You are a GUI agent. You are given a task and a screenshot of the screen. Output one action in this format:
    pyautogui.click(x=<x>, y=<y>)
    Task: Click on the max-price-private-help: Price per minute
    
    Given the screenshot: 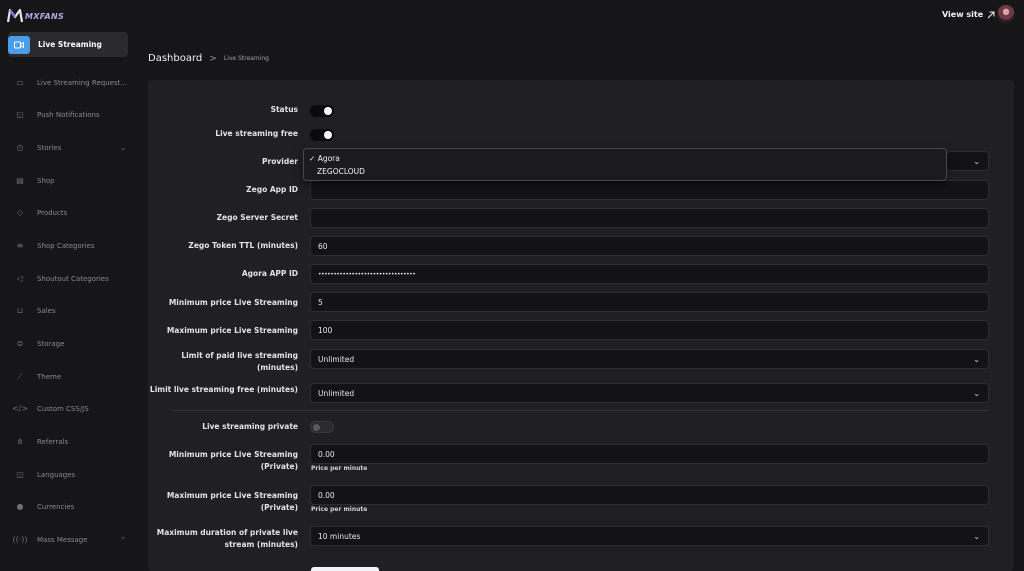 What is the action you would take?
    pyautogui.click(x=339, y=509)
    